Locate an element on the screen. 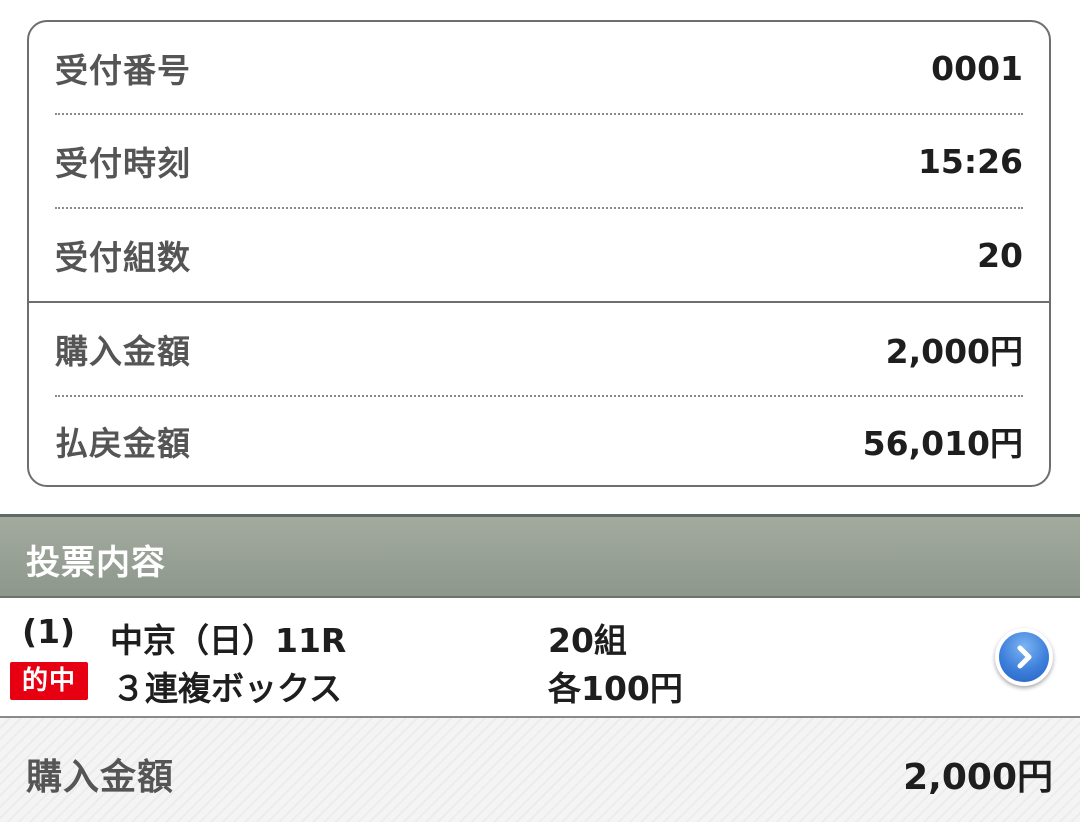  purchase-total-footer: 購入金額 2,000円 is located at coordinates (540, 770).